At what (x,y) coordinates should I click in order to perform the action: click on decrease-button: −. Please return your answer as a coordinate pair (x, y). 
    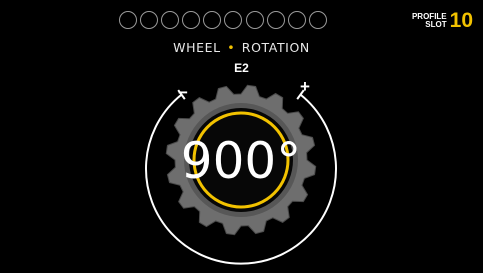
    Looking at the image, I should click on (183, 92).